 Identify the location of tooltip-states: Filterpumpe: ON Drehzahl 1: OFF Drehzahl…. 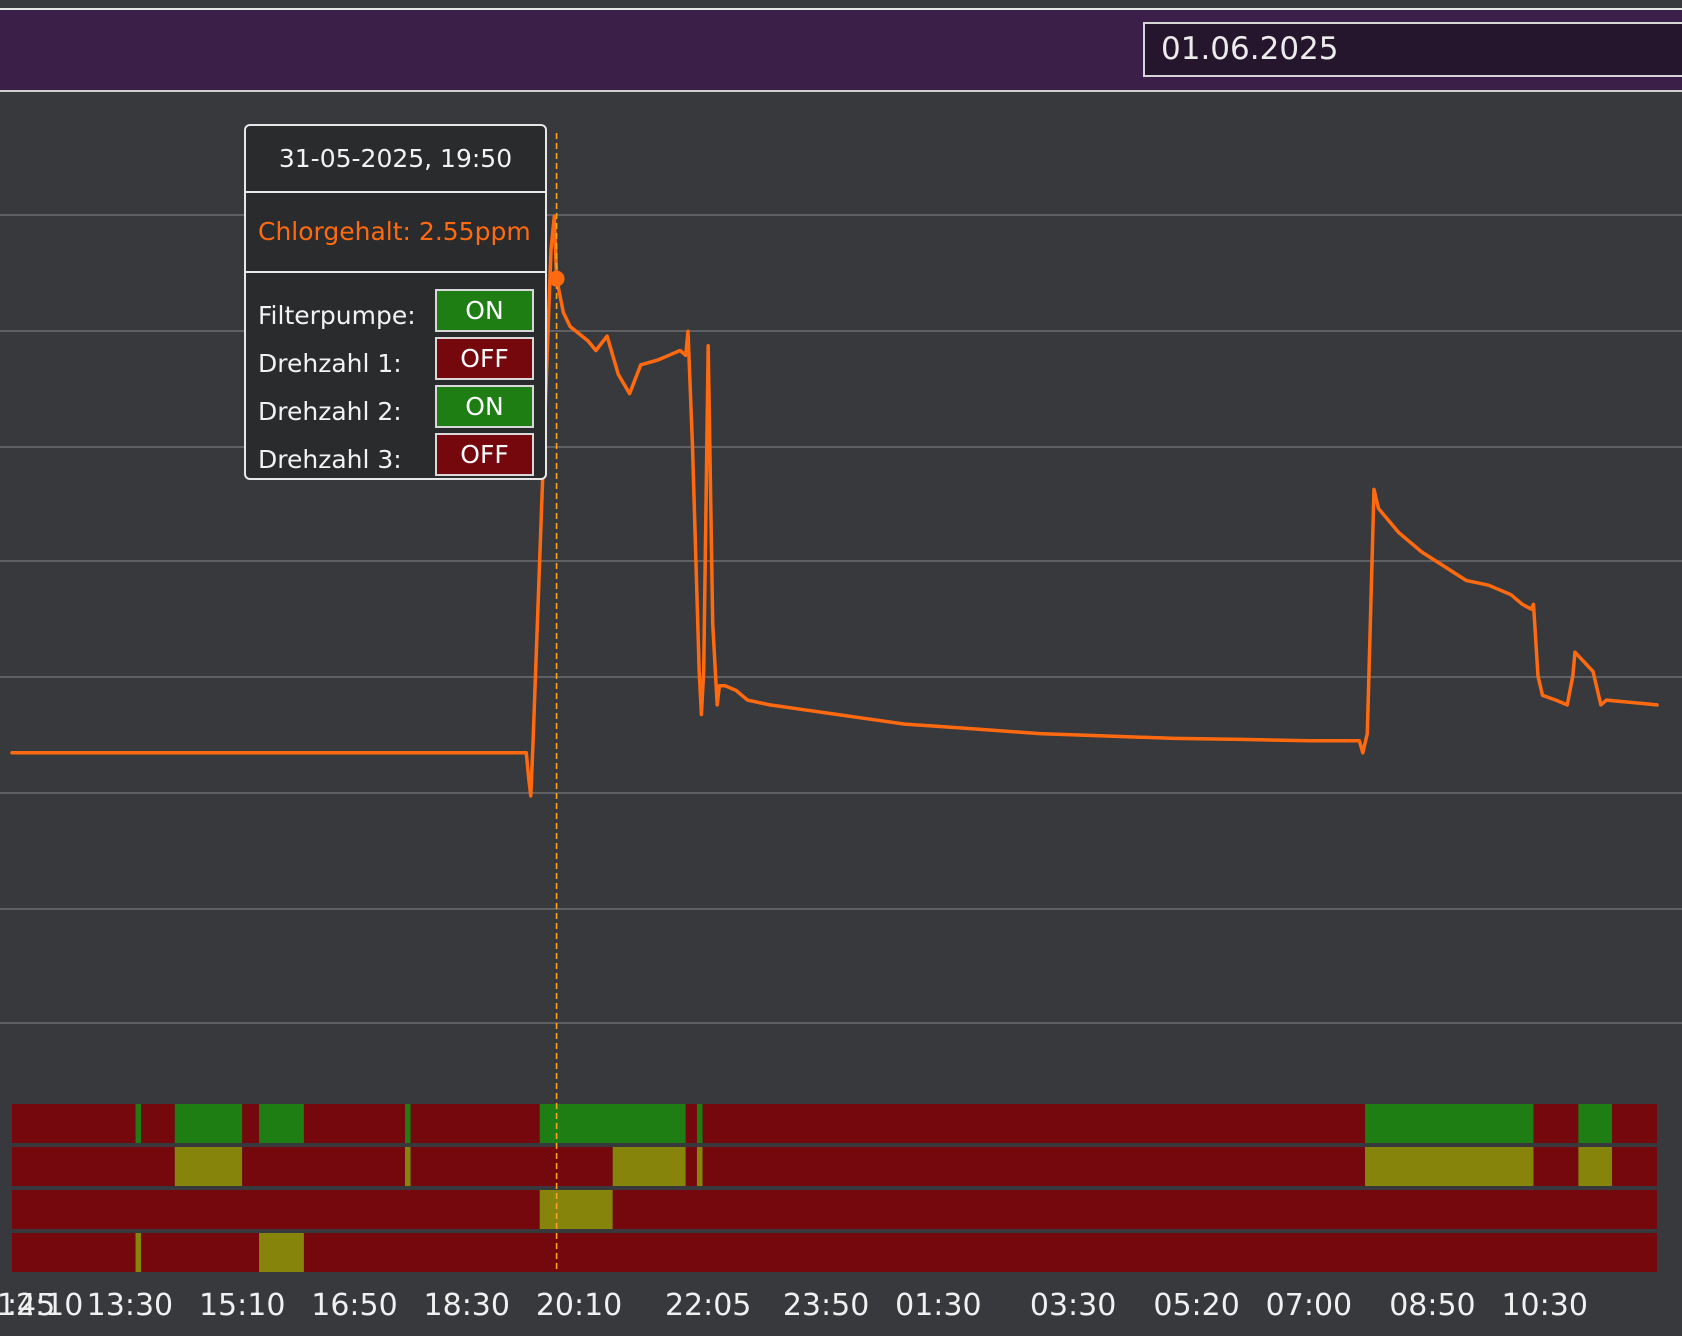
(395, 375).